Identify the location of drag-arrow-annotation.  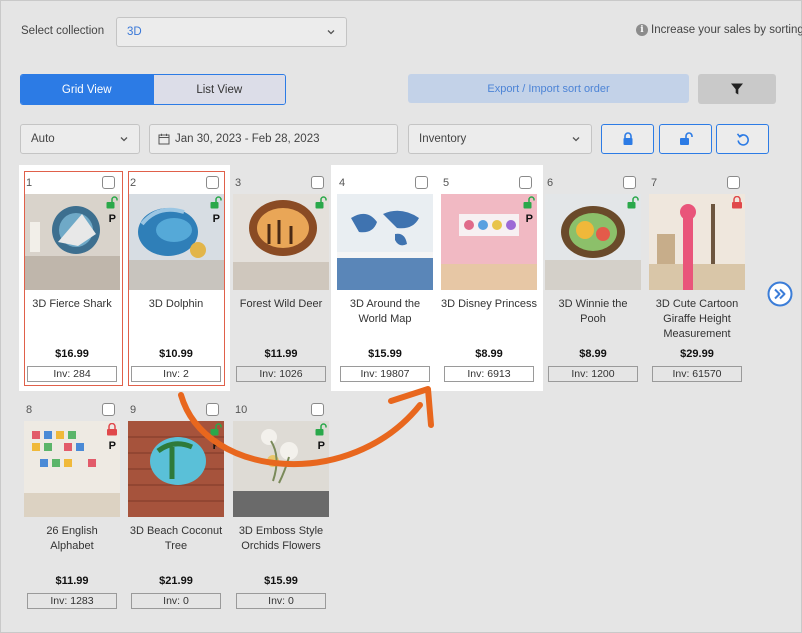
(306, 427).